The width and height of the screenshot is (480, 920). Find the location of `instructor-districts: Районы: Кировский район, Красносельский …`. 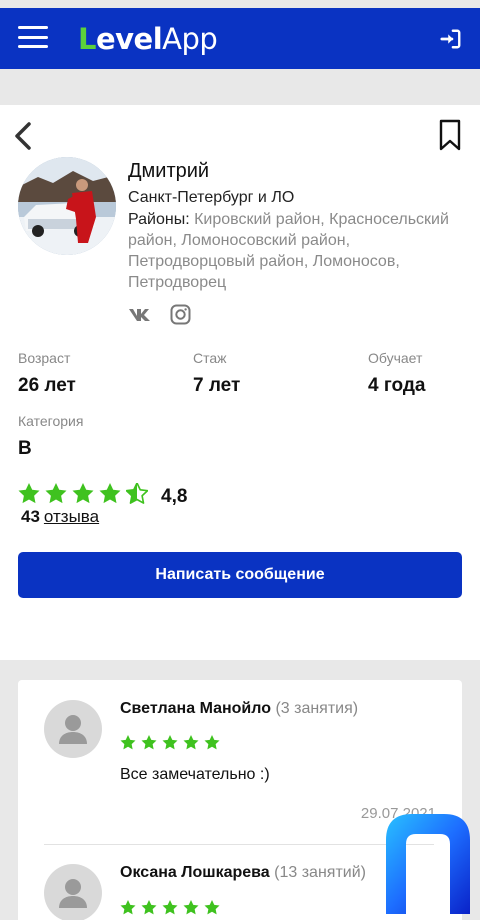

instructor-districts: Районы: Кировский район, Красносельский … is located at coordinates (295, 251).